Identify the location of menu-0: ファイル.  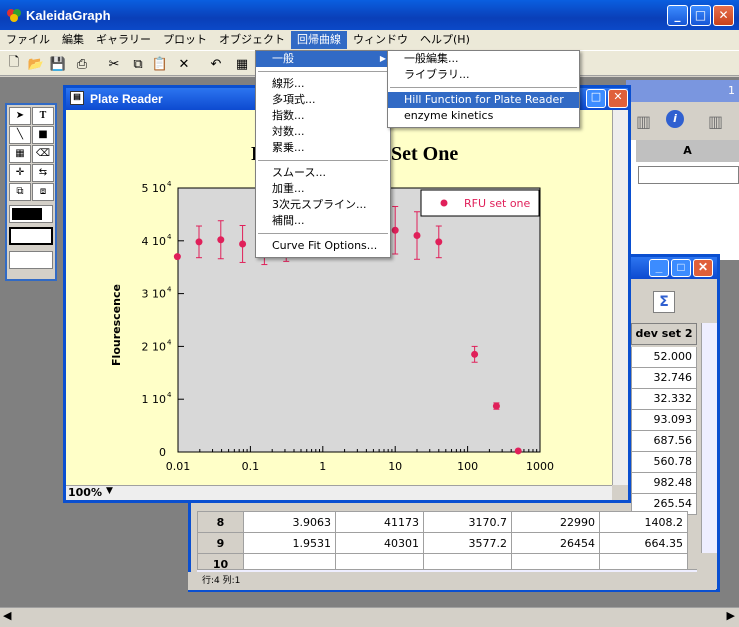
(28, 40).